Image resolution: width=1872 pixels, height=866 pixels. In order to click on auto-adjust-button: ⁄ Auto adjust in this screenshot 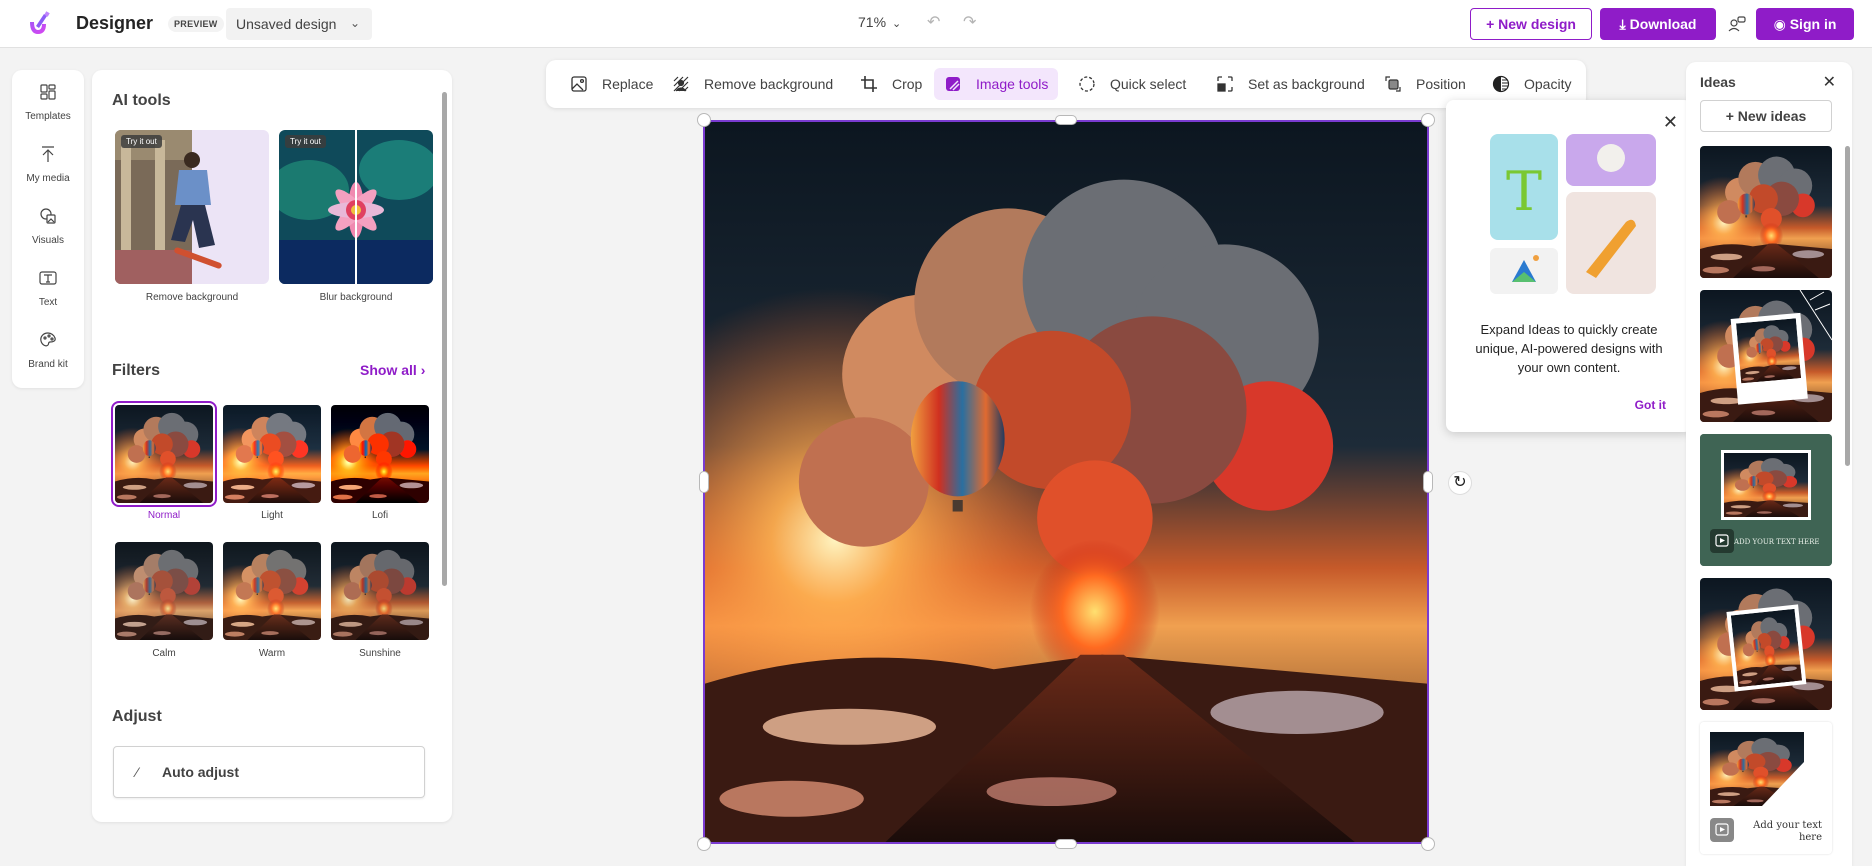, I will do `click(269, 772)`.